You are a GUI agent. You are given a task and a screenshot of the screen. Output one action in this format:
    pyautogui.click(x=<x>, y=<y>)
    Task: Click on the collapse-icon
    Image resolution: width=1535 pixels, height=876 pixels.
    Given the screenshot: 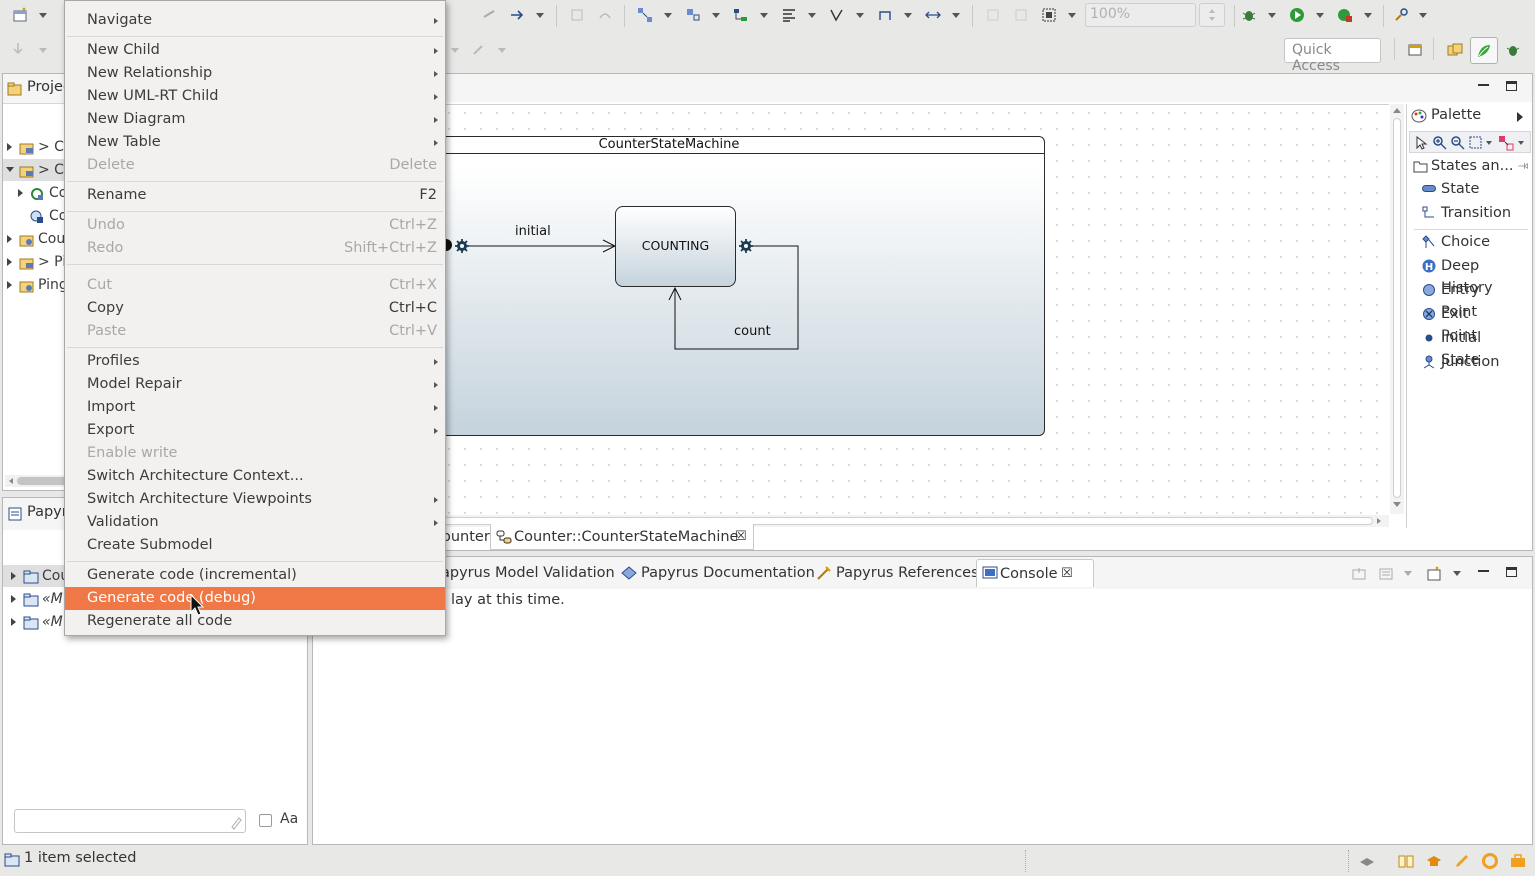 What is the action you would take?
    pyautogui.click(x=10, y=169)
    